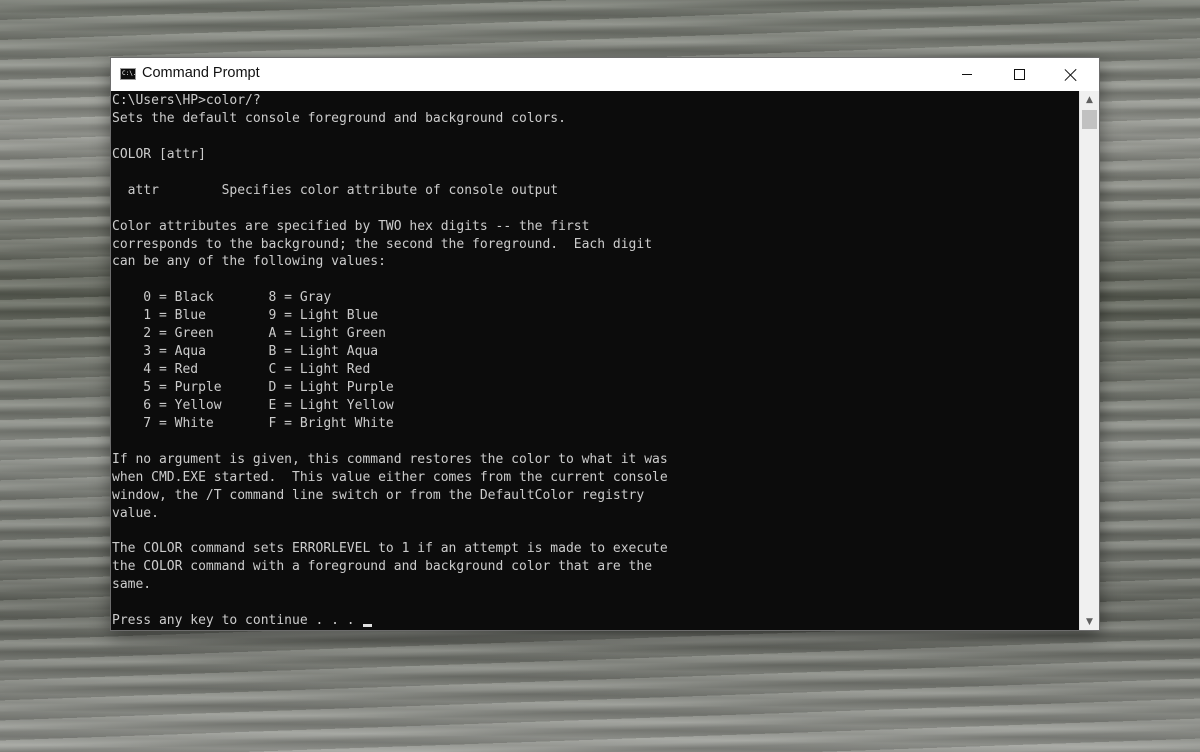  Describe the element at coordinates (368, 626) in the screenshot. I see `text-cursor` at that location.